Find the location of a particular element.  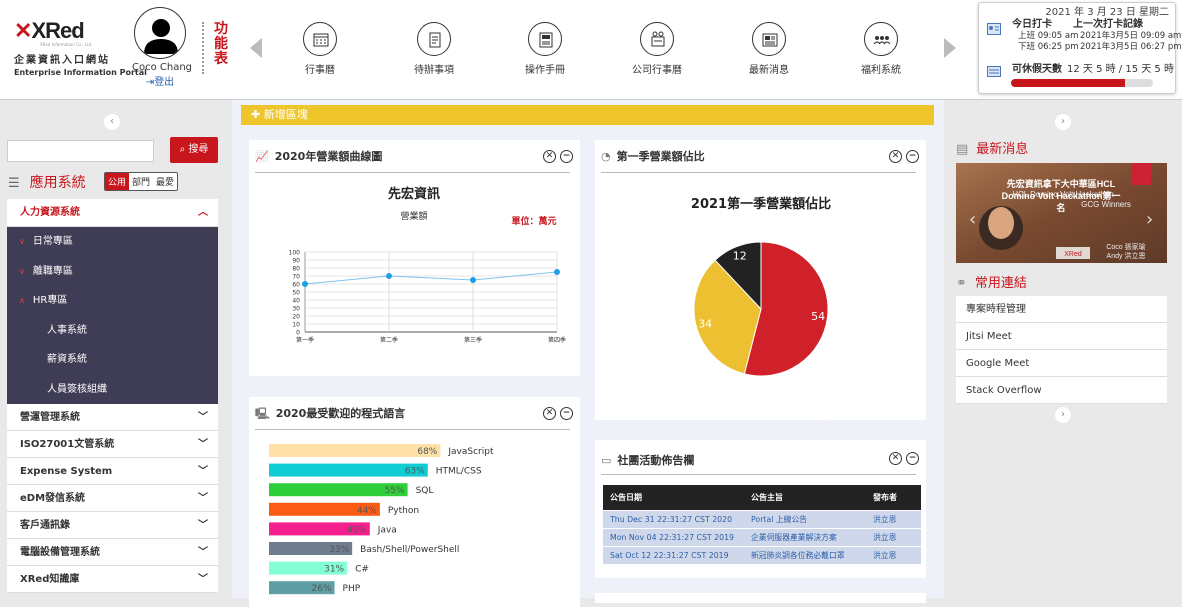

line-chart-icon: 📈 is located at coordinates (262, 156).